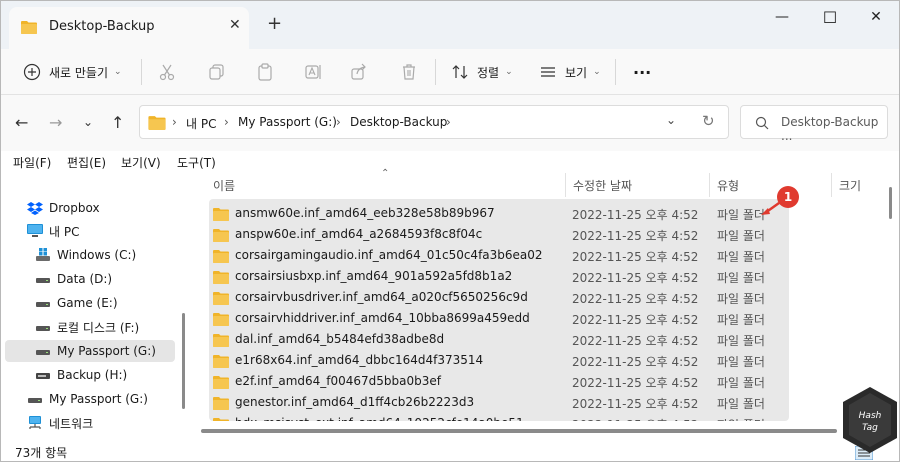  Describe the element at coordinates (90, 303) in the screenshot. I see `sidebar-item-game-e: Game (E:)` at that location.